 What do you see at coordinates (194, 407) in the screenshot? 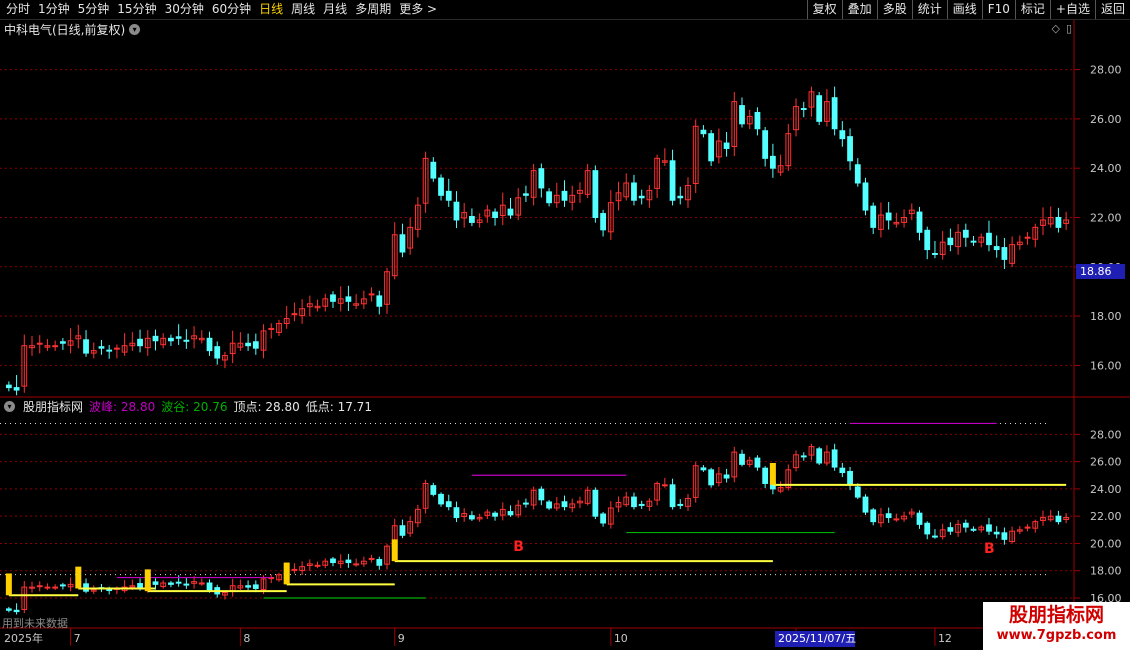
I see `valley-label: 波谷: 20.76` at bounding box center [194, 407].